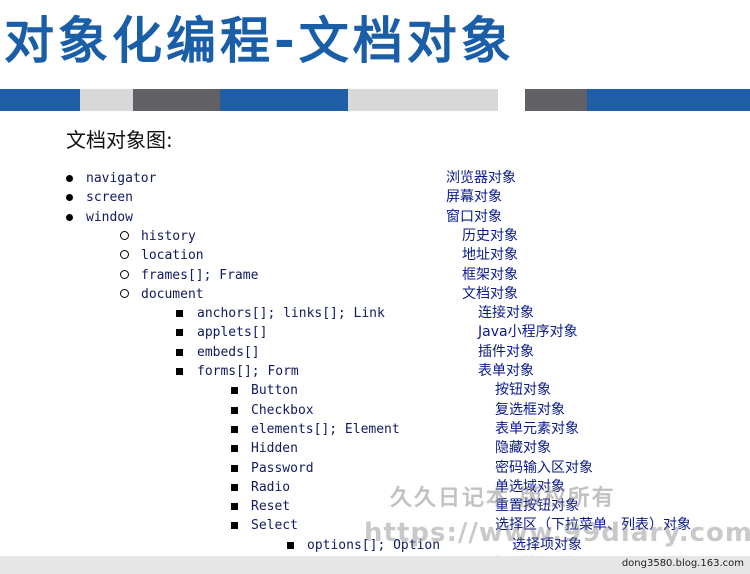 The height and width of the screenshot is (574, 750). What do you see at coordinates (481, 178) in the screenshot?
I see `tree-node-chinese-label: 浏览器对象` at bounding box center [481, 178].